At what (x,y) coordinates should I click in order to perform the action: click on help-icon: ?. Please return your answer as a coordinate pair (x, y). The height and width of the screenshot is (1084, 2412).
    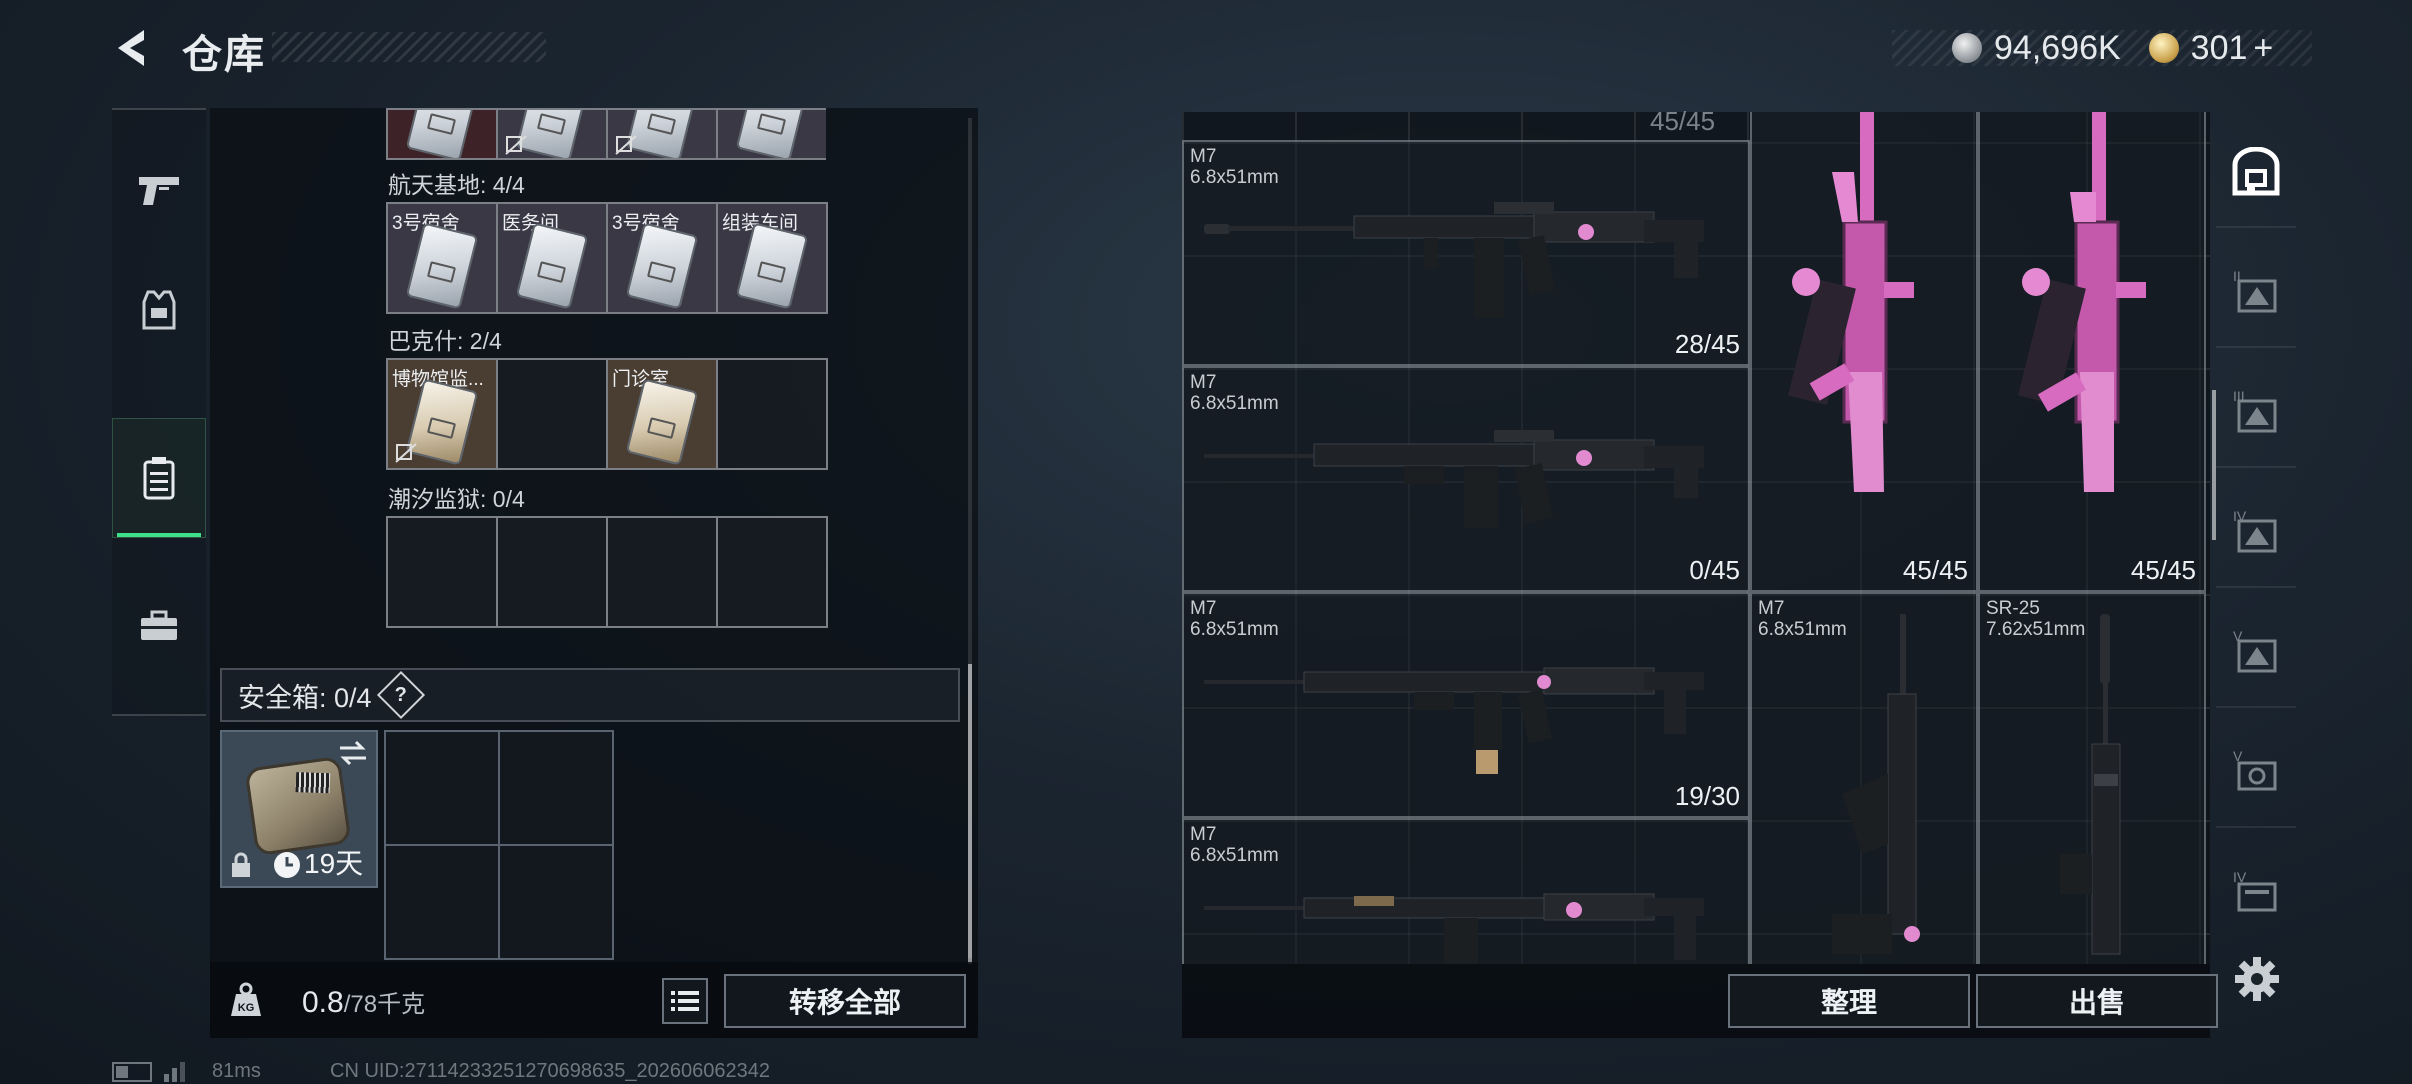
    Looking at the image, I should click on (400, 695).